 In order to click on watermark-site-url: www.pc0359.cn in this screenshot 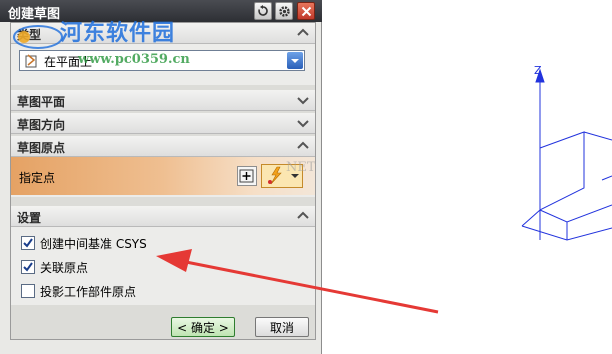, I will do `click(134, 59)`.